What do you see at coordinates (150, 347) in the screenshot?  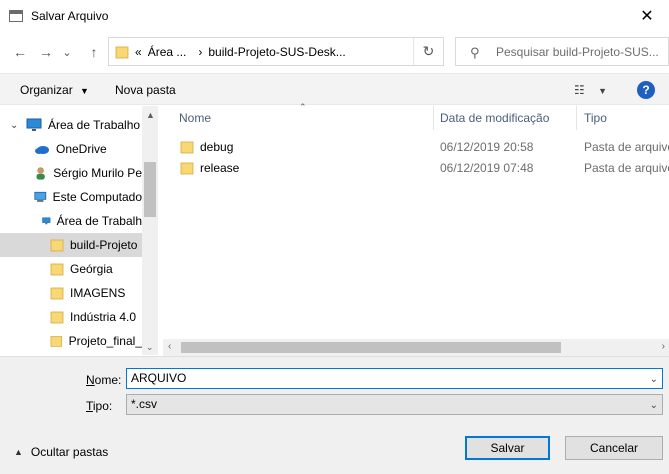 I see `scroll-down-icon: ⌄` at bounding box center [150, 347].